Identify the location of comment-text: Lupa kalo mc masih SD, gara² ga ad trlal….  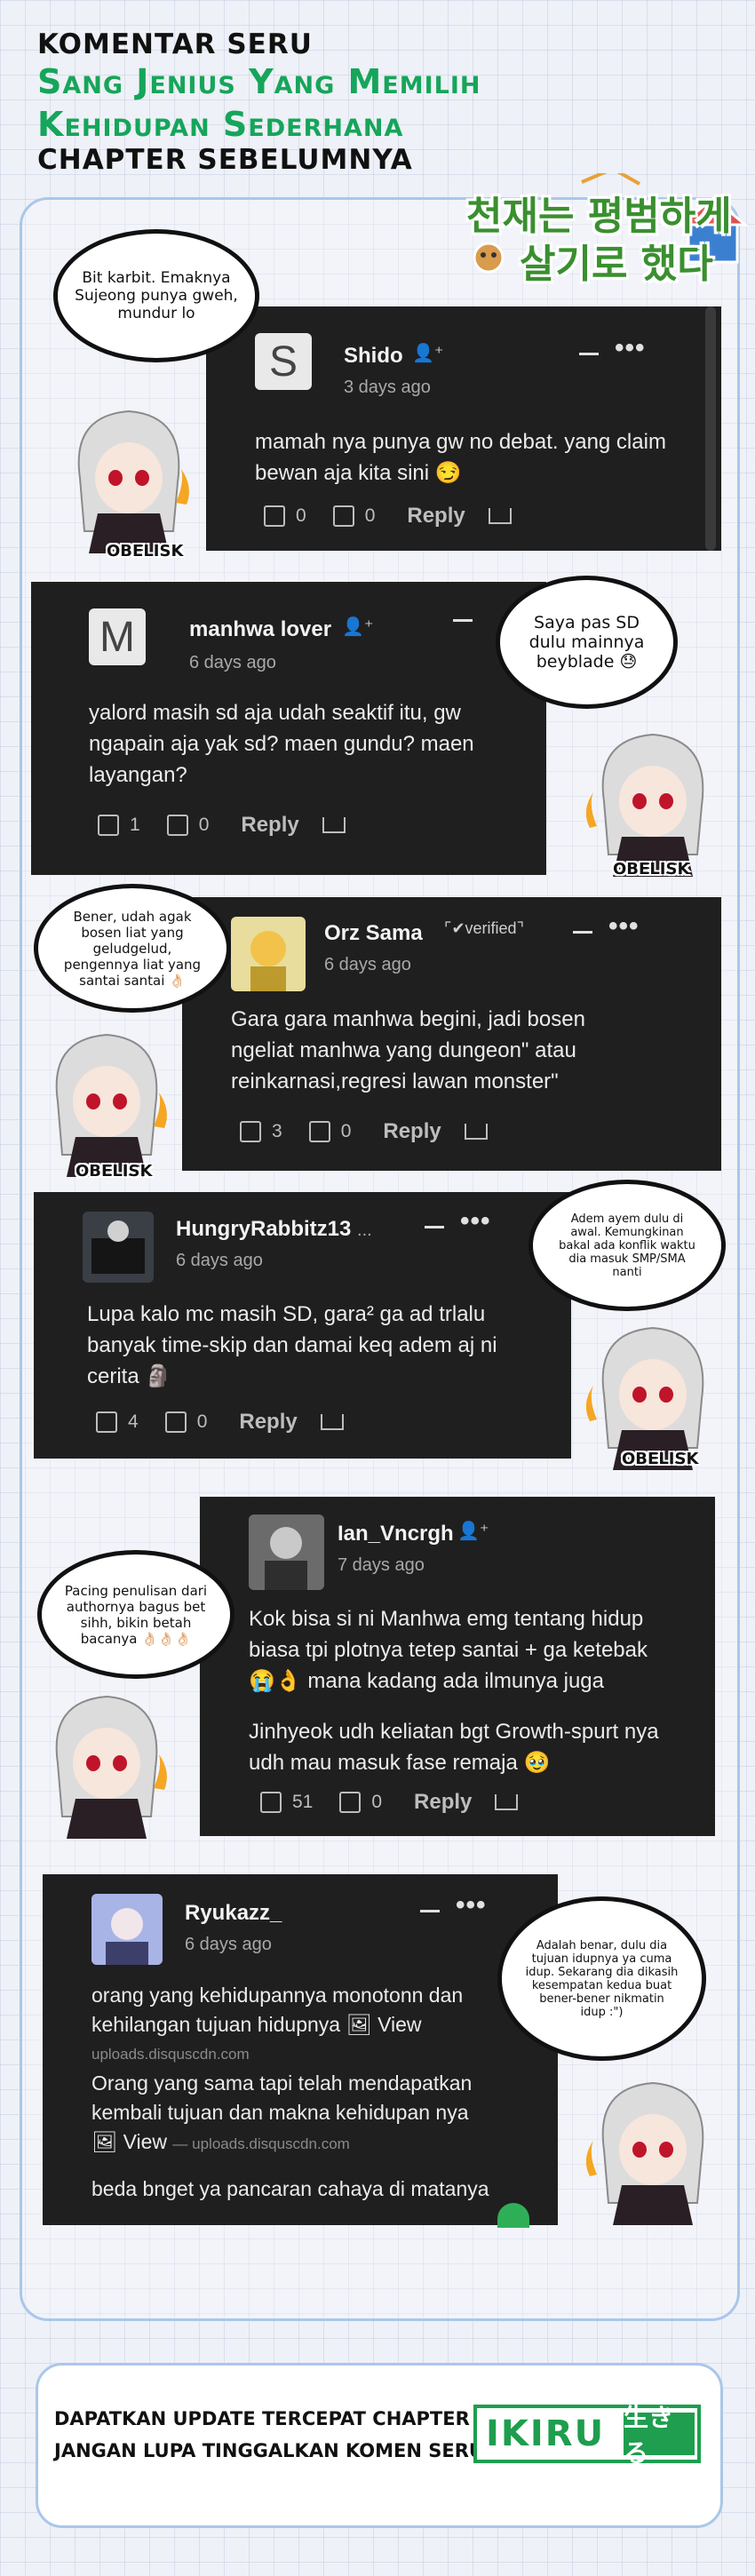
(292, 1345).